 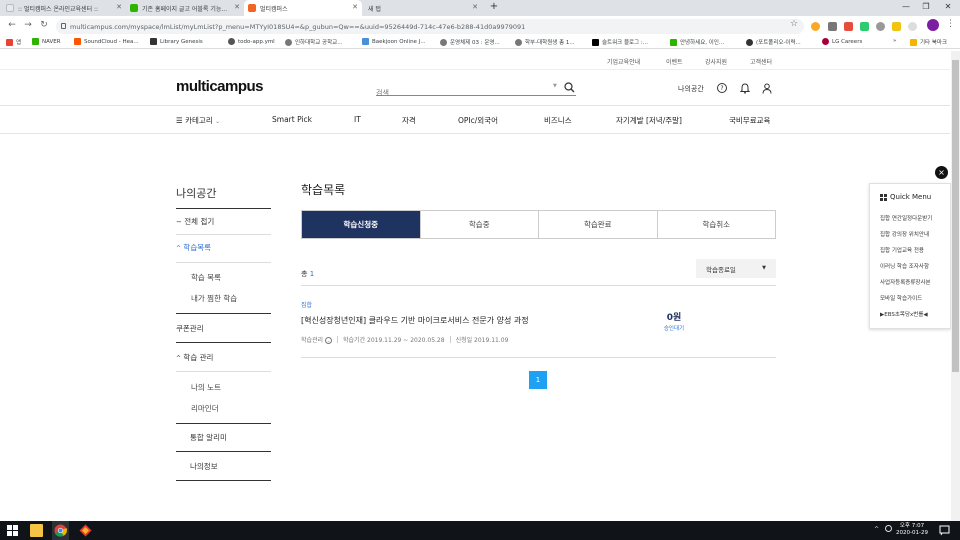 What do you see at coordinates (60, 530) in the screenshot?
I see `chrome-taskbar-button` at bounding box center [60, 530].